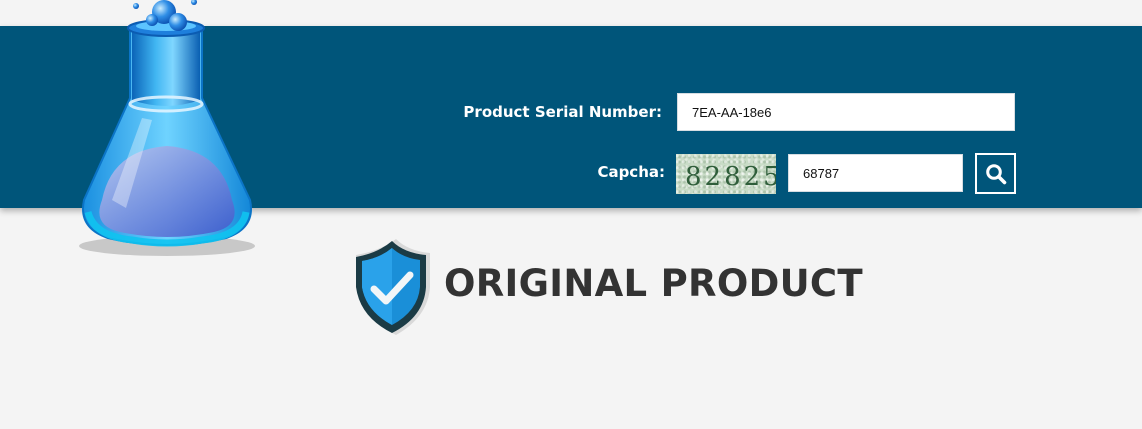  What do you see at coordinates (562, 112) in the screenshot?
I see `serial-number-label: Product Serial Number:` at bounding box center [562, 112].